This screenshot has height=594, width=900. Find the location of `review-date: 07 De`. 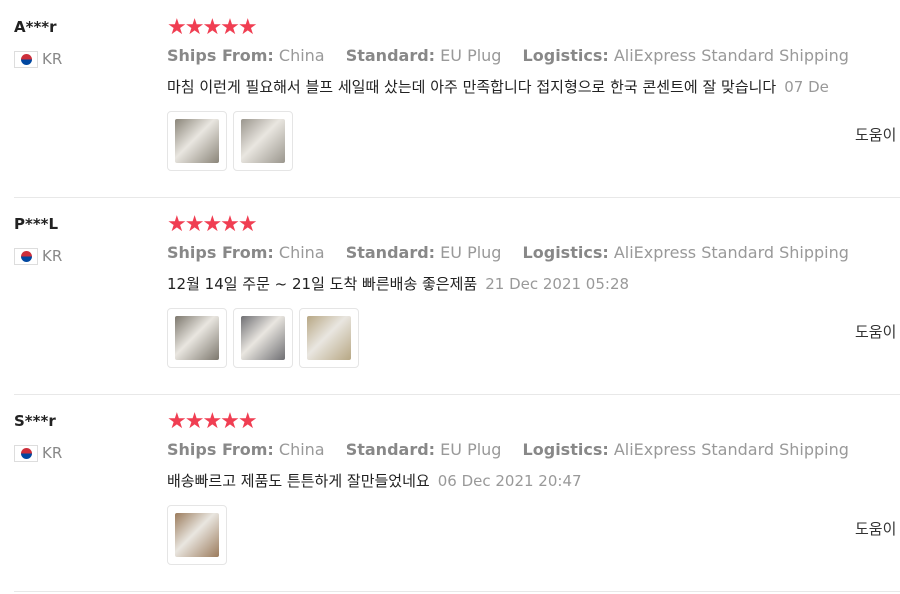

review-date: 07 De is located at coordinates (806, 87).